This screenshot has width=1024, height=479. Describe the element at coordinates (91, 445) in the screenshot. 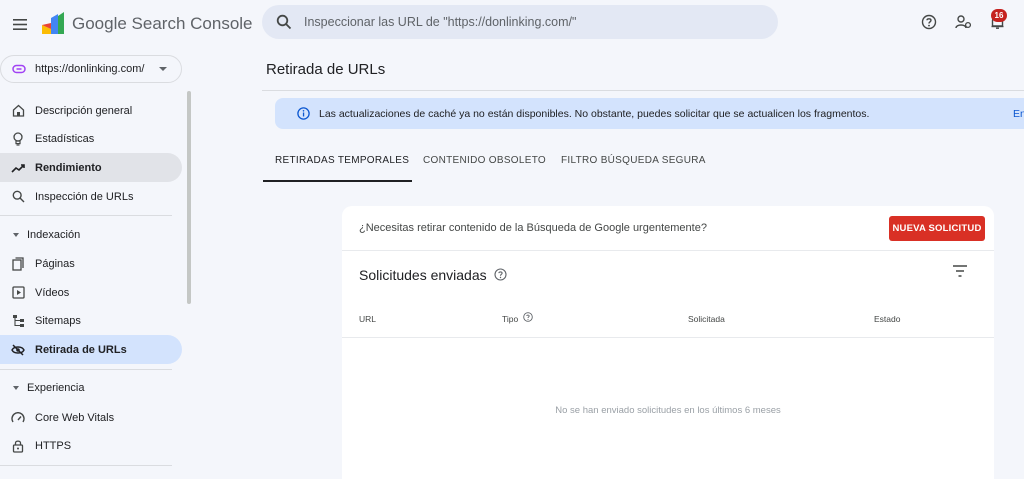

I see `sidebar-item-https: HTTPS` at that location.